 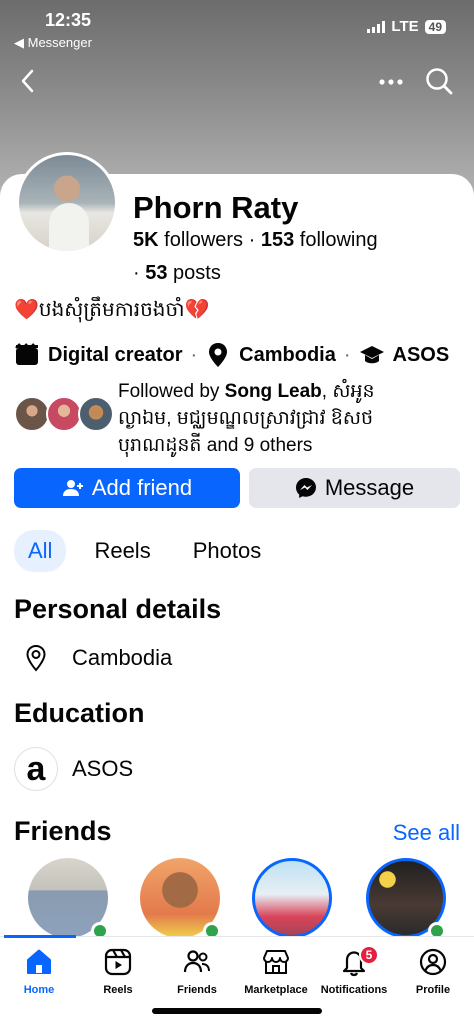 I want to click on posts-stats: · 53 posts, so click(x=177, y=273).